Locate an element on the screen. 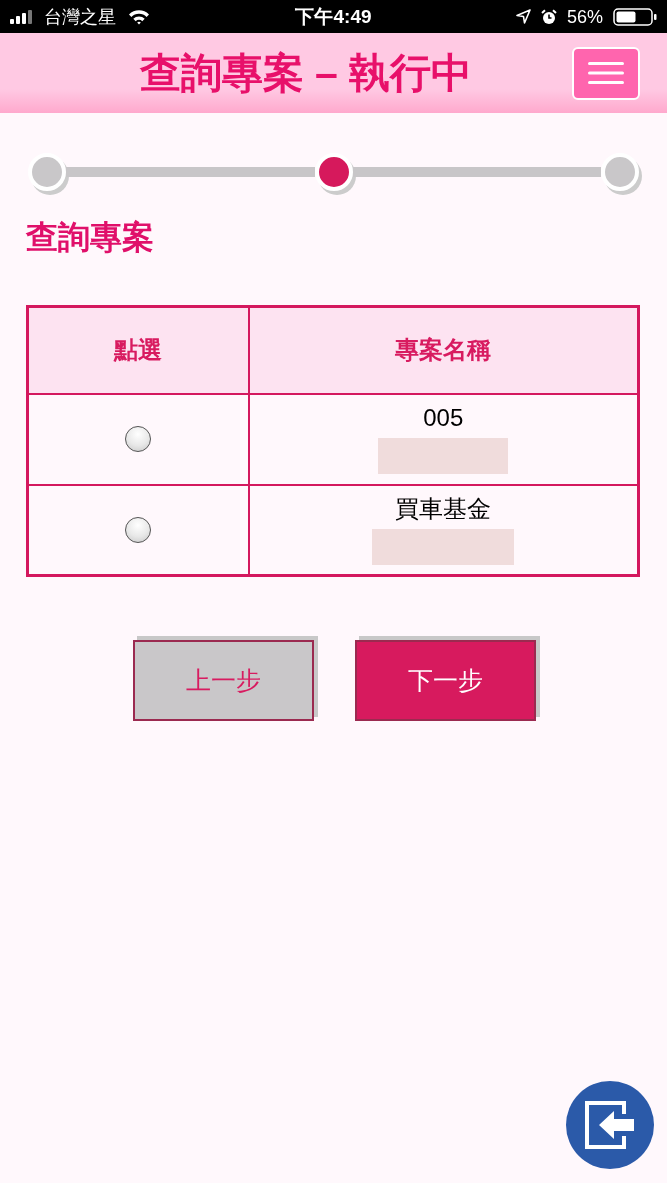 The image size is (667, 1183). location-arrow-icon is located at coordinates (523, 16).